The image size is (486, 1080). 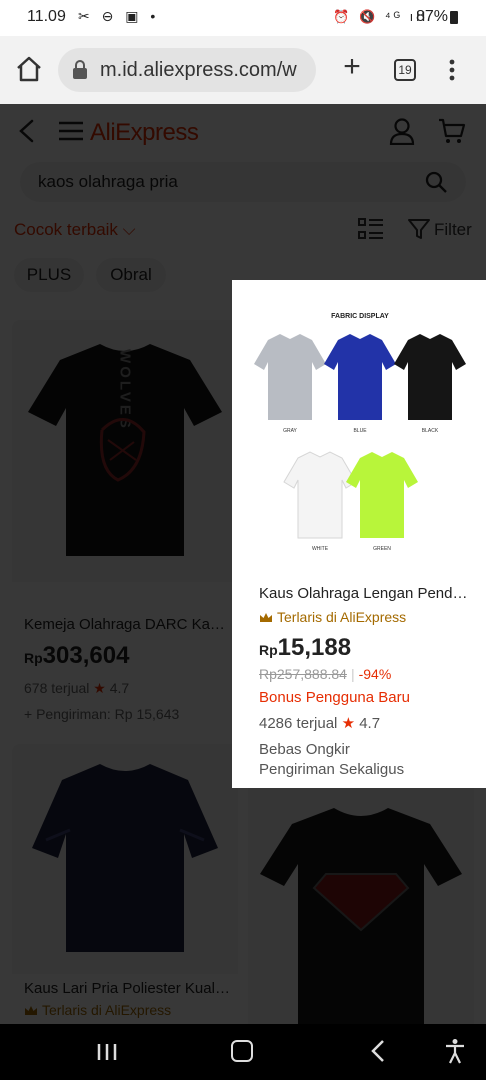 I want to click on swatch-label: GREEN, so click(x=382, y=549).